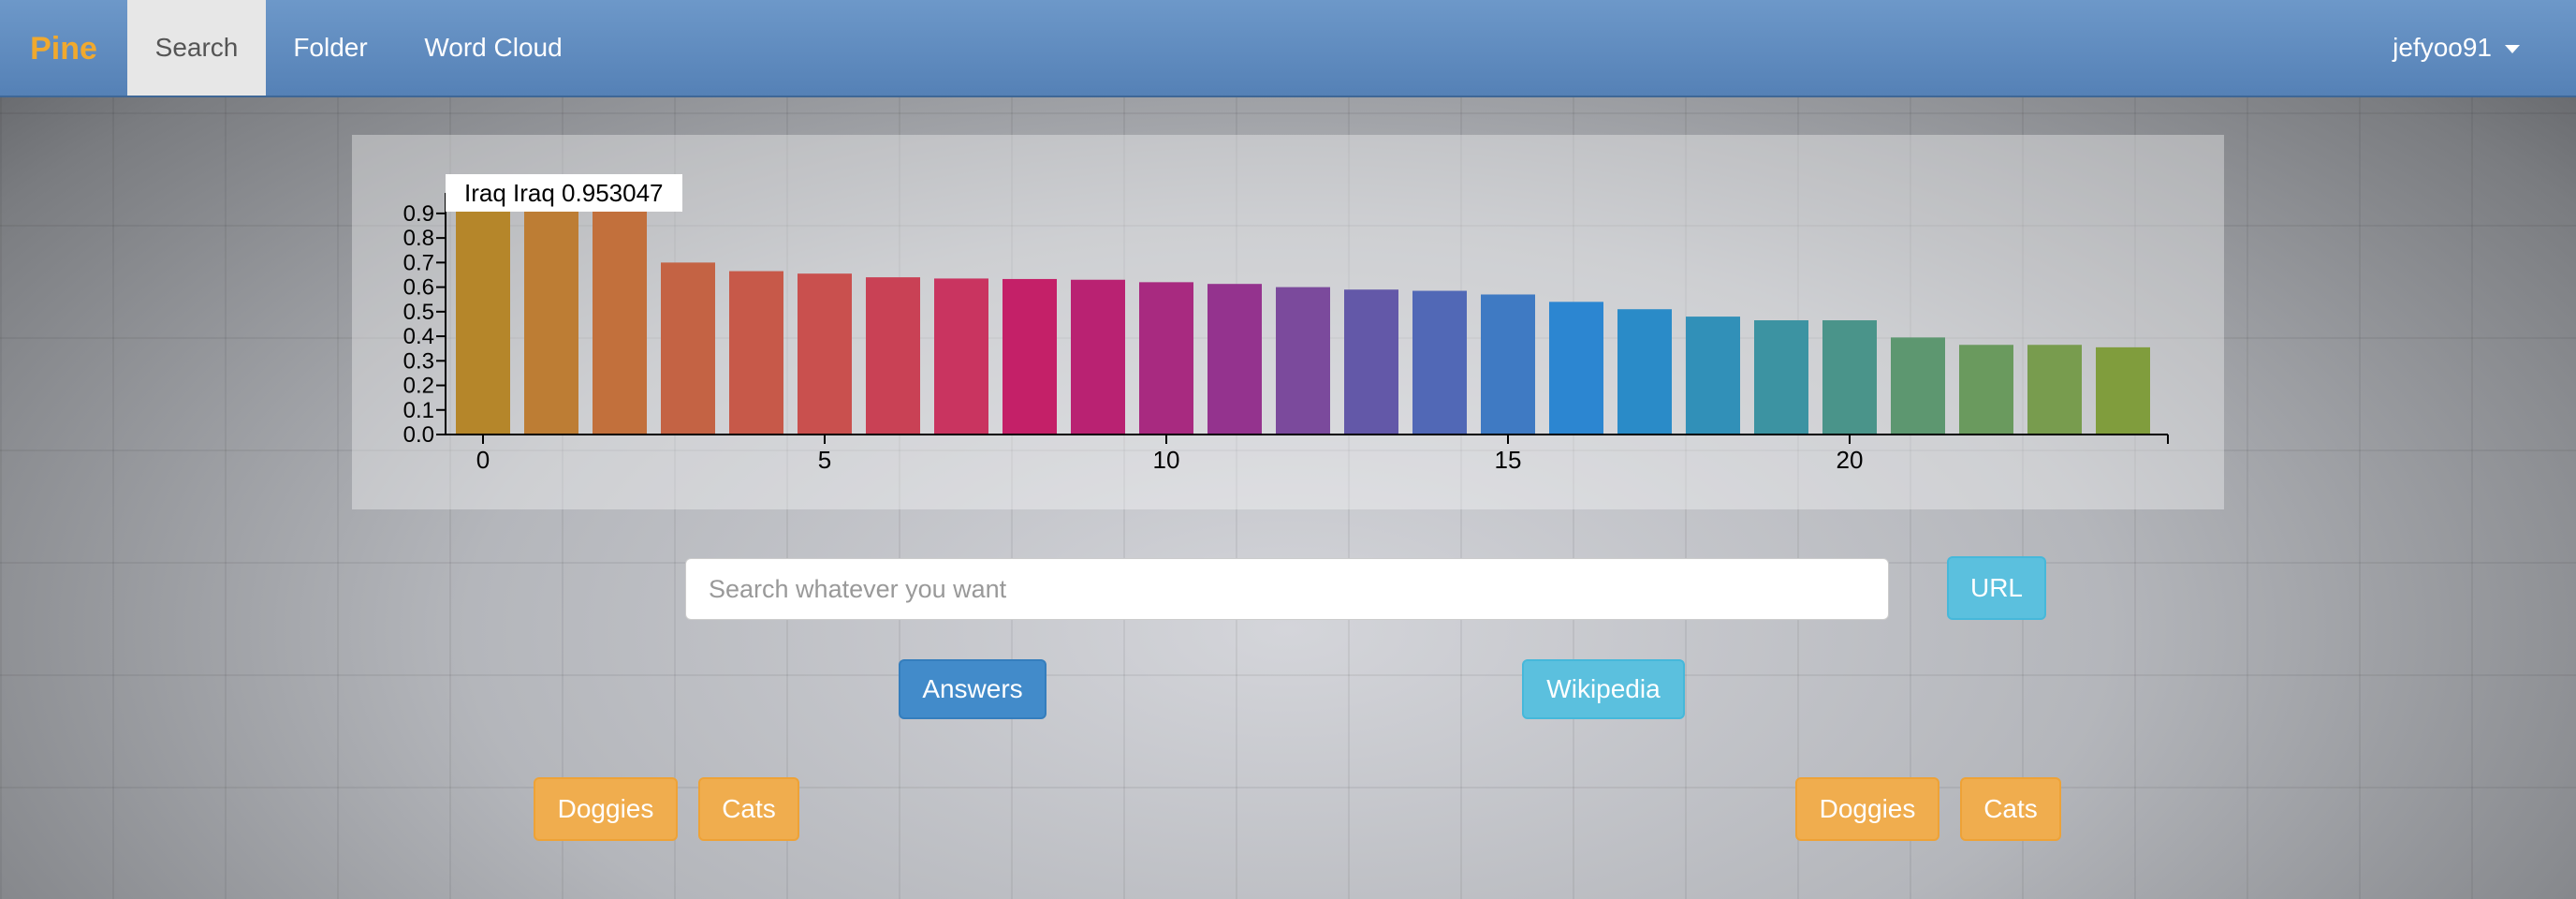 Image resolution: width=2576 pixels, height=899 pixels. I want to click on x-tick-label-4: 20, so click(1850, 460).